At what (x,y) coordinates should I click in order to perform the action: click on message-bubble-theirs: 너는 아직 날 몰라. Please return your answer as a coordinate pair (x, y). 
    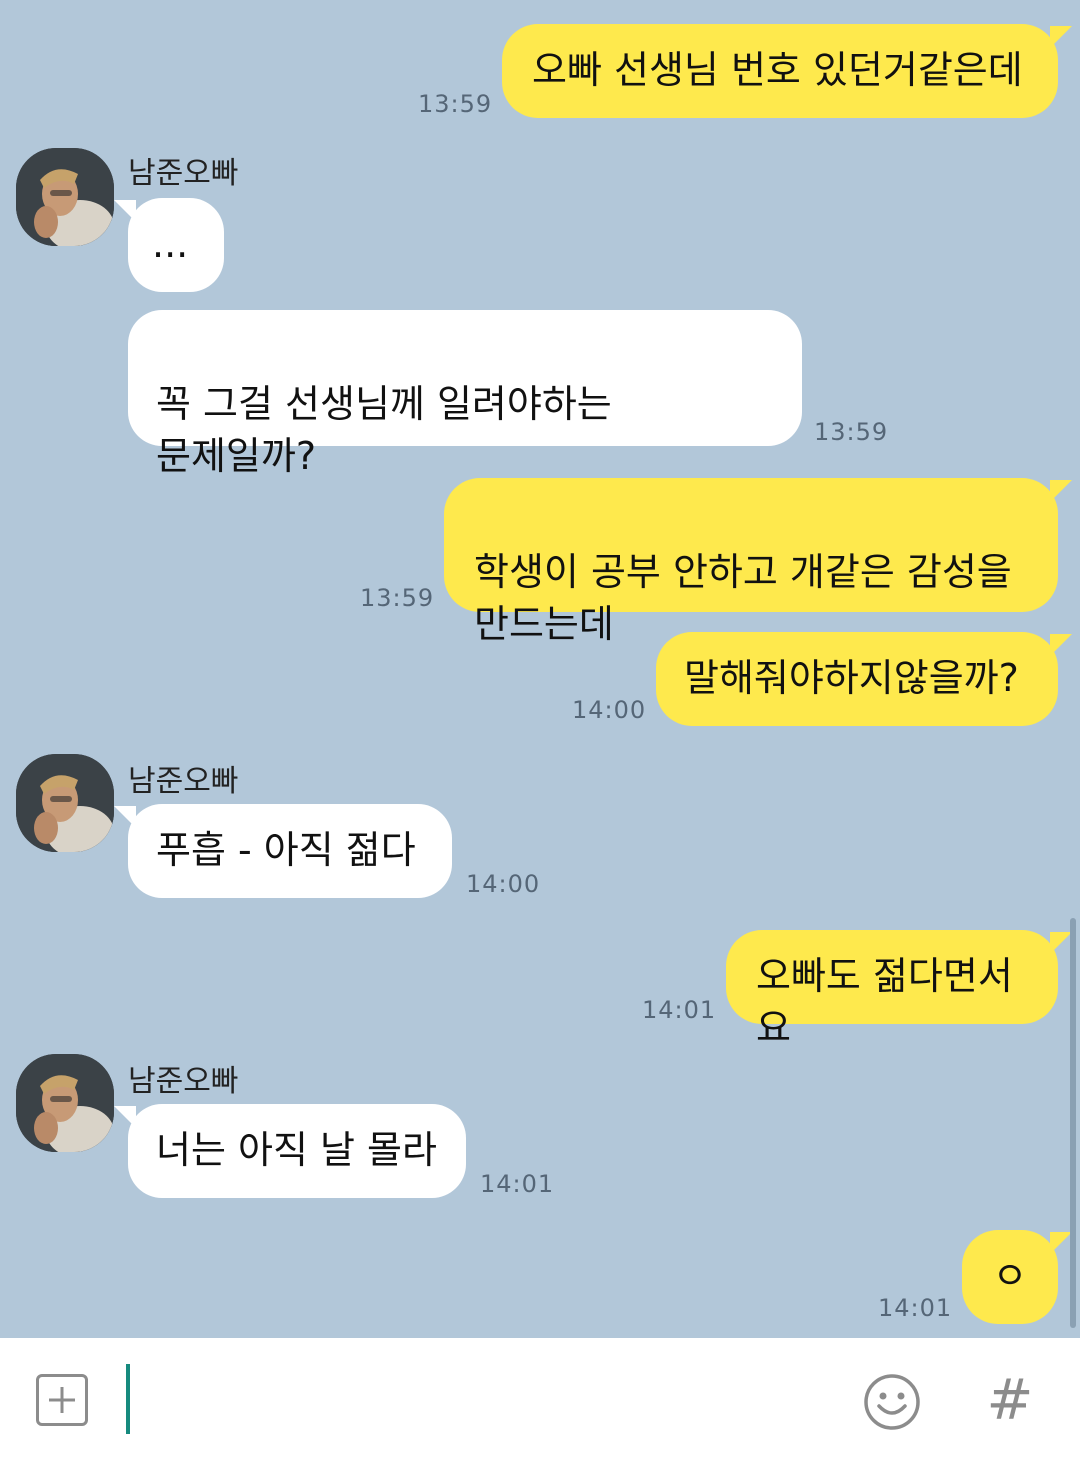
    Looking at the image, I should click on (290, 1151).